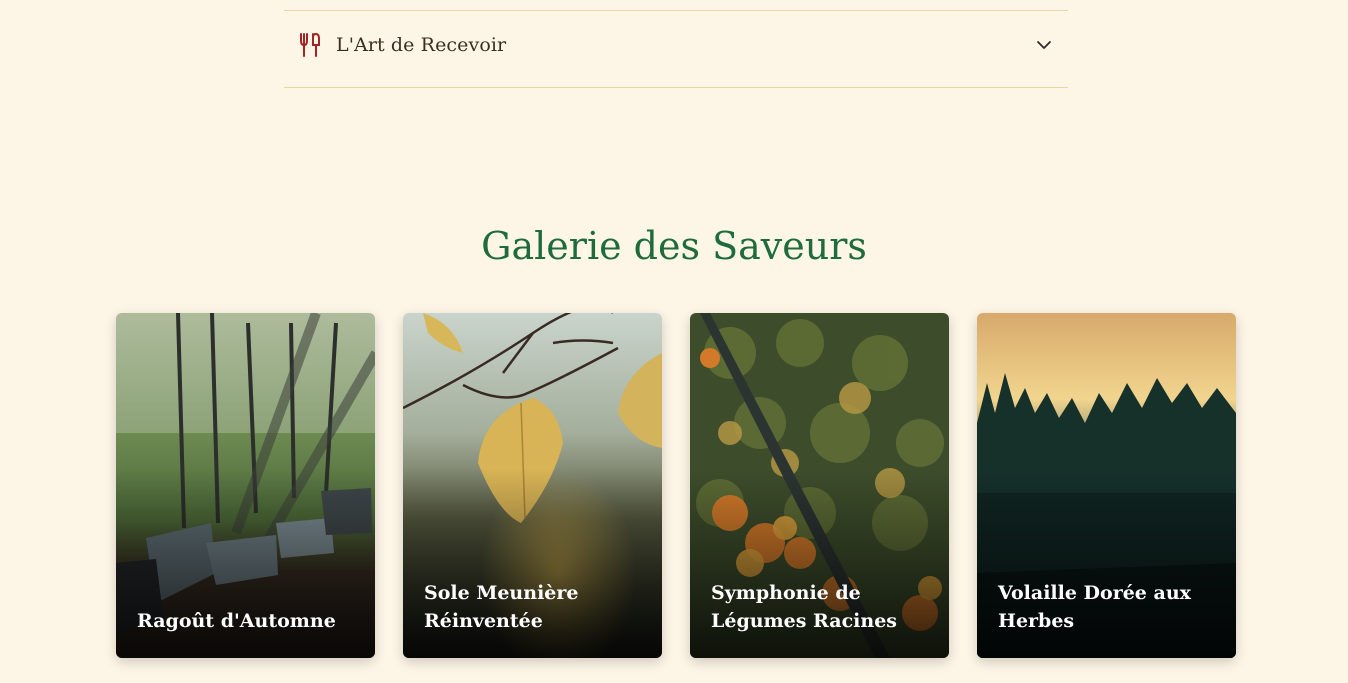 The width and height of the screenshot is (1348, 683). I want to click on accordion-title: L'Art de Recevoir, so click(421, 45).